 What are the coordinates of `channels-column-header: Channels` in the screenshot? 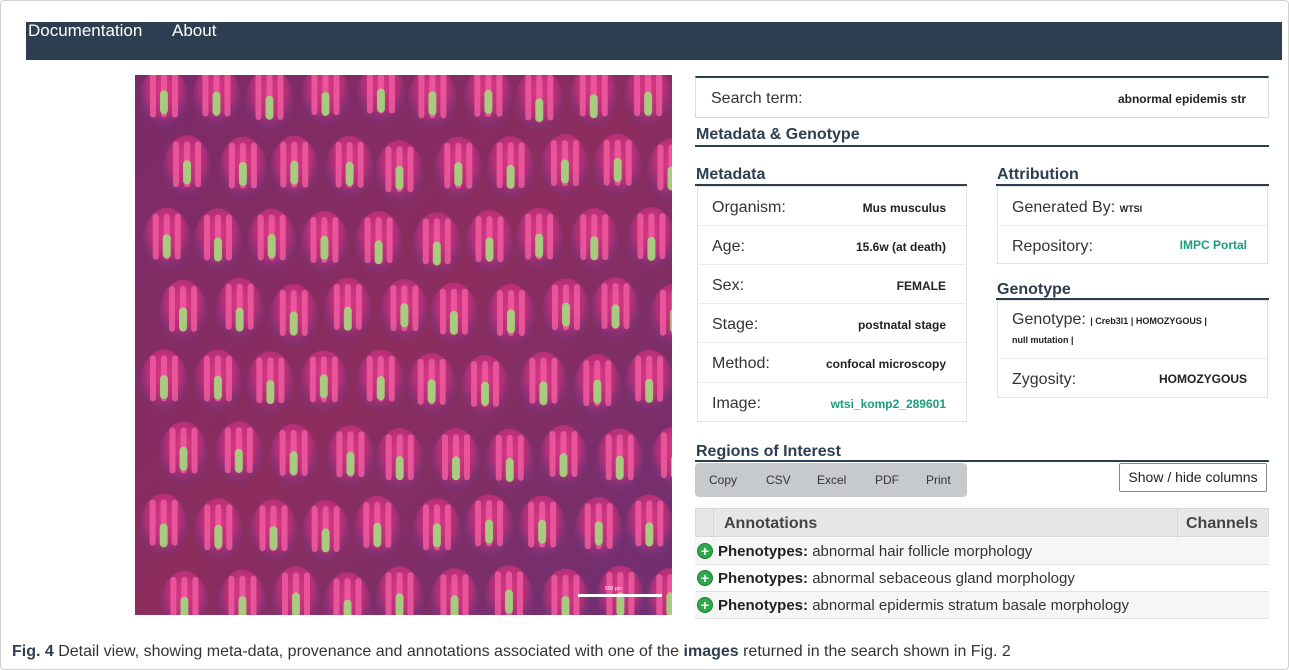 It's located at (1222, 524).